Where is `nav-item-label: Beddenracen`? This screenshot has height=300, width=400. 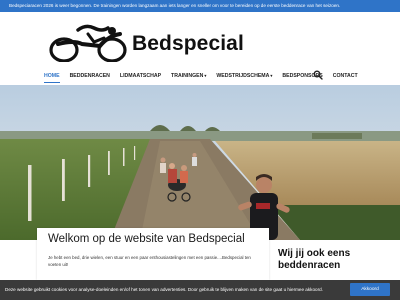 nav-item-label: Beddenracen is located at coordinates (89, 76).